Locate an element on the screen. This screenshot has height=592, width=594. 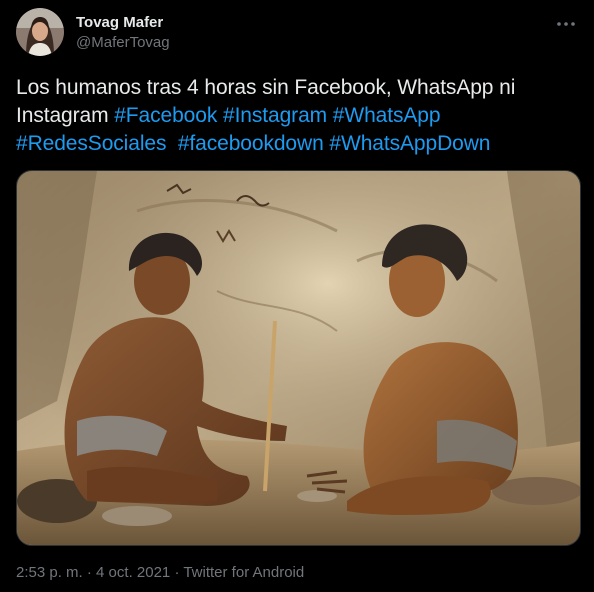
author-handle: @MaferTovag is located at coordinates (123, 43).